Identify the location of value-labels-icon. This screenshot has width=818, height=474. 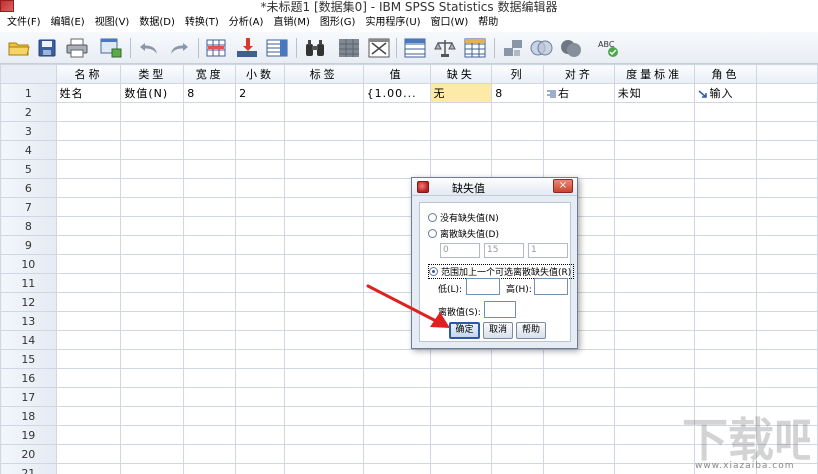
(513, 48).